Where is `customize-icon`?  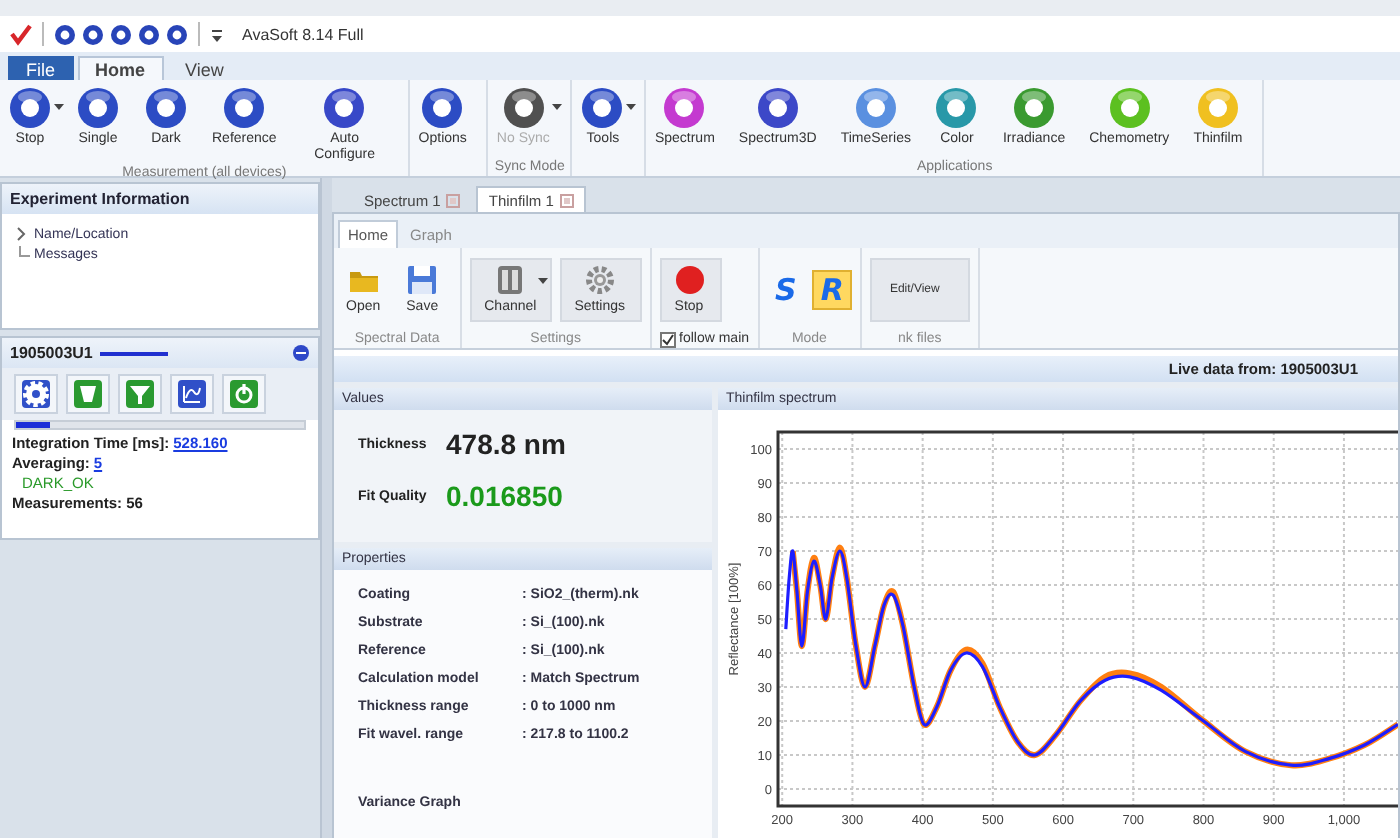
customize-icon is located at coordinates (217, 34).